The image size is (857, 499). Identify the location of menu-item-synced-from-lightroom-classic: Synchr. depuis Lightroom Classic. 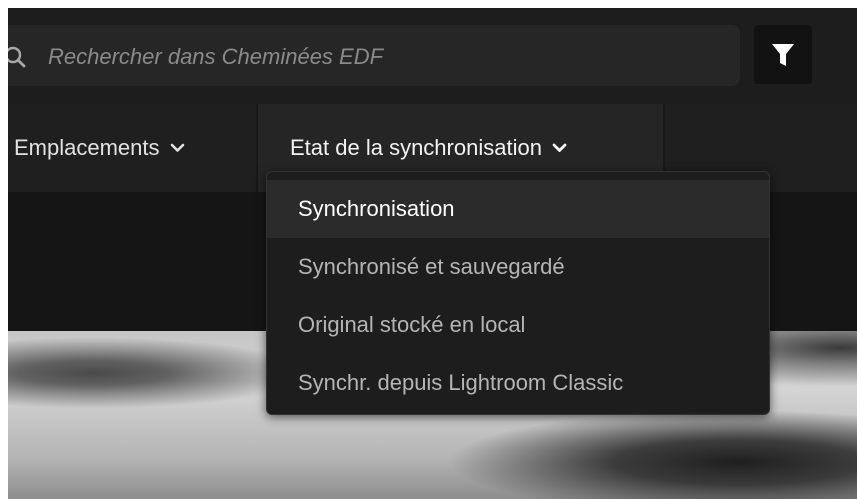
(518, 383).